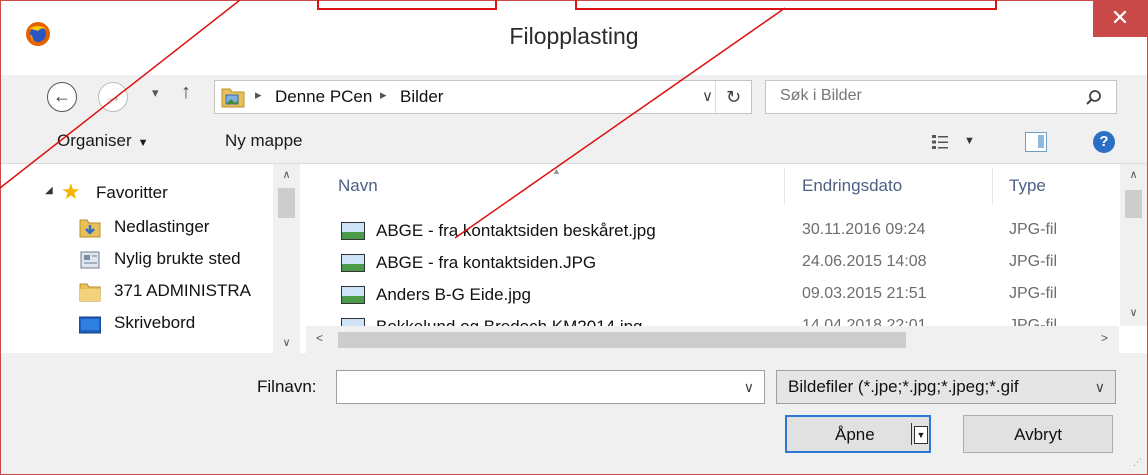 Image resolution: width=1148 pixels, height=475 pixels. I want to click on back-arrow-icon: ←, so click(62, 96).